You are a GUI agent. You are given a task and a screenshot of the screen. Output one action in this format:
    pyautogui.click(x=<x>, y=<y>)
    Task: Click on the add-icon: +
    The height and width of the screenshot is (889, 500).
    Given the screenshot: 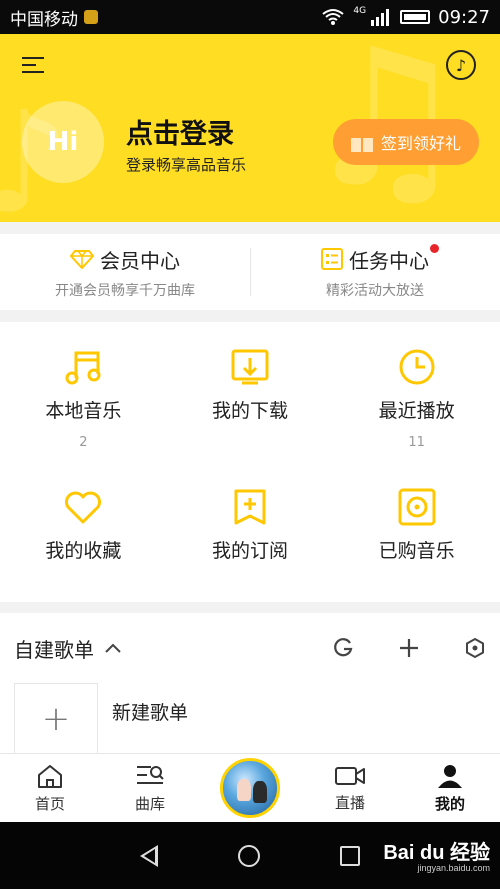 What is the action you would take?
    pyautogui.click(x=56, y=718)
    